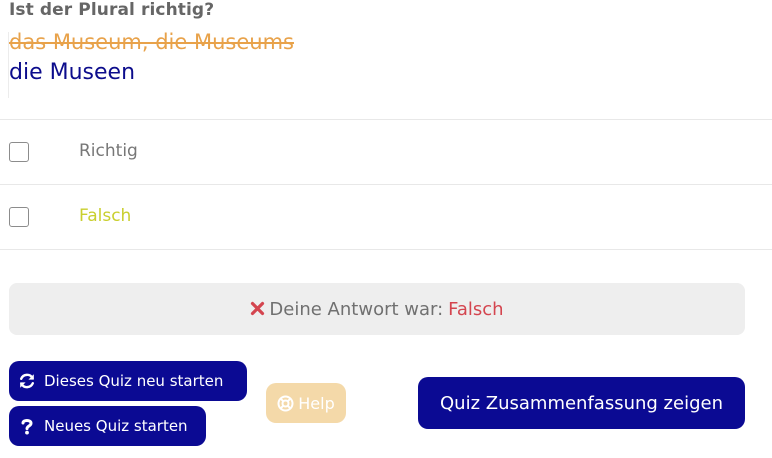 Image resolution: width=772 pixels, height=458 pixels. What do you see at coordinates (257, 310) in the screenshot?
I see `x-icon` at bounding box center [257, 310].